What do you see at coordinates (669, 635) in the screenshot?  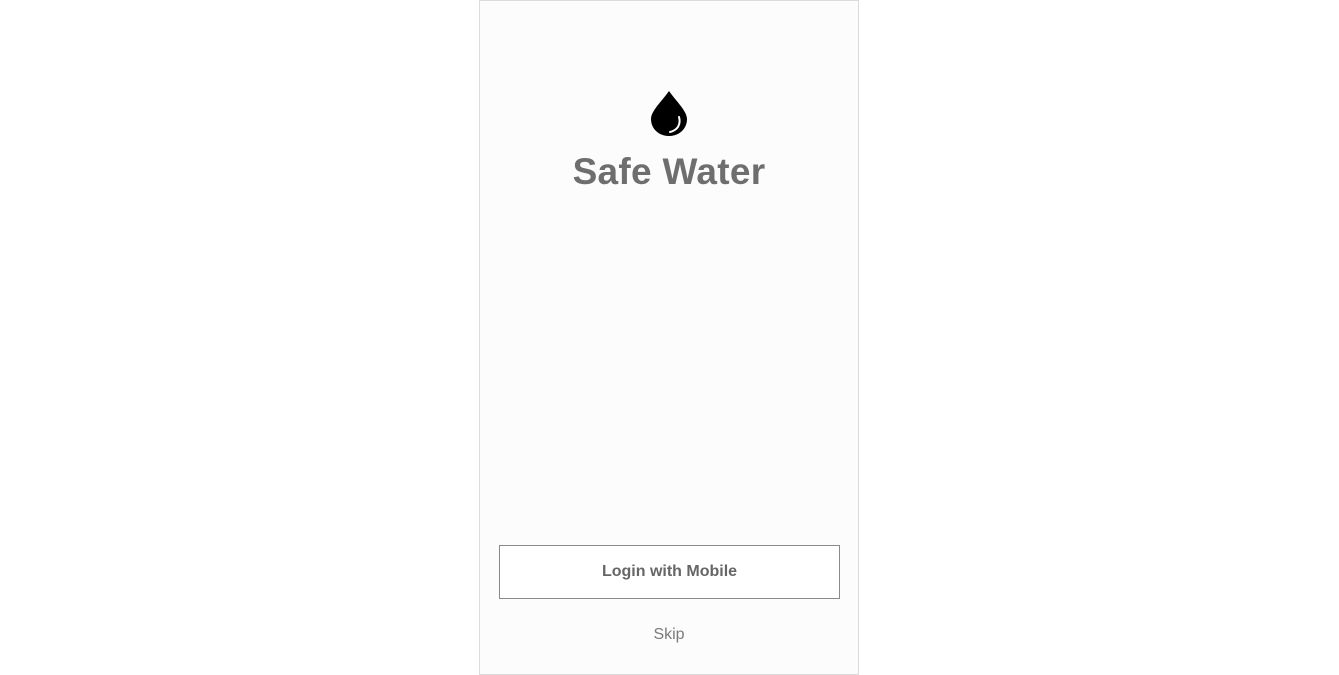 I see `skip-link: Skip` at bounding box center [669, 635].